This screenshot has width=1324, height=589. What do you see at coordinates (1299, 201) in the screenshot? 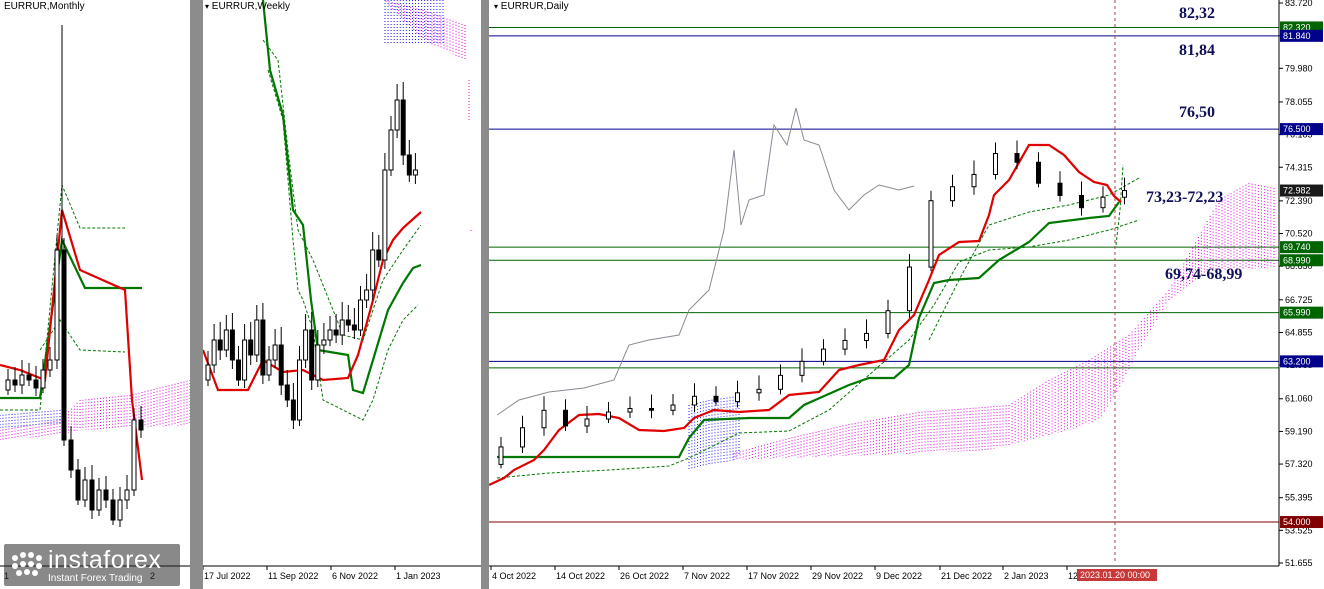
I see `y-tick-label: 72.390` at bounding box center [1299, 201].